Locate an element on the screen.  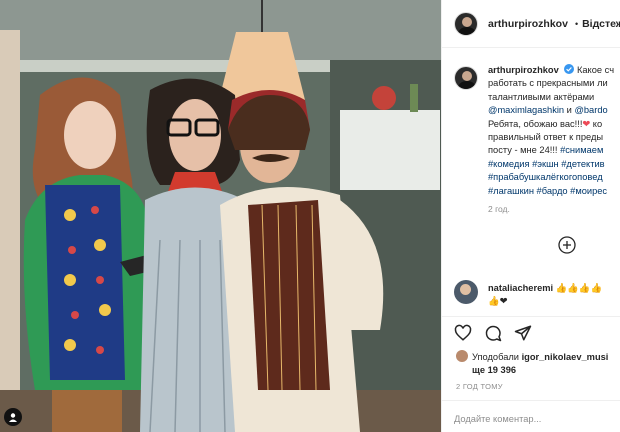
author-username: arthurpirozhkov is located at coordinates (528, 24).